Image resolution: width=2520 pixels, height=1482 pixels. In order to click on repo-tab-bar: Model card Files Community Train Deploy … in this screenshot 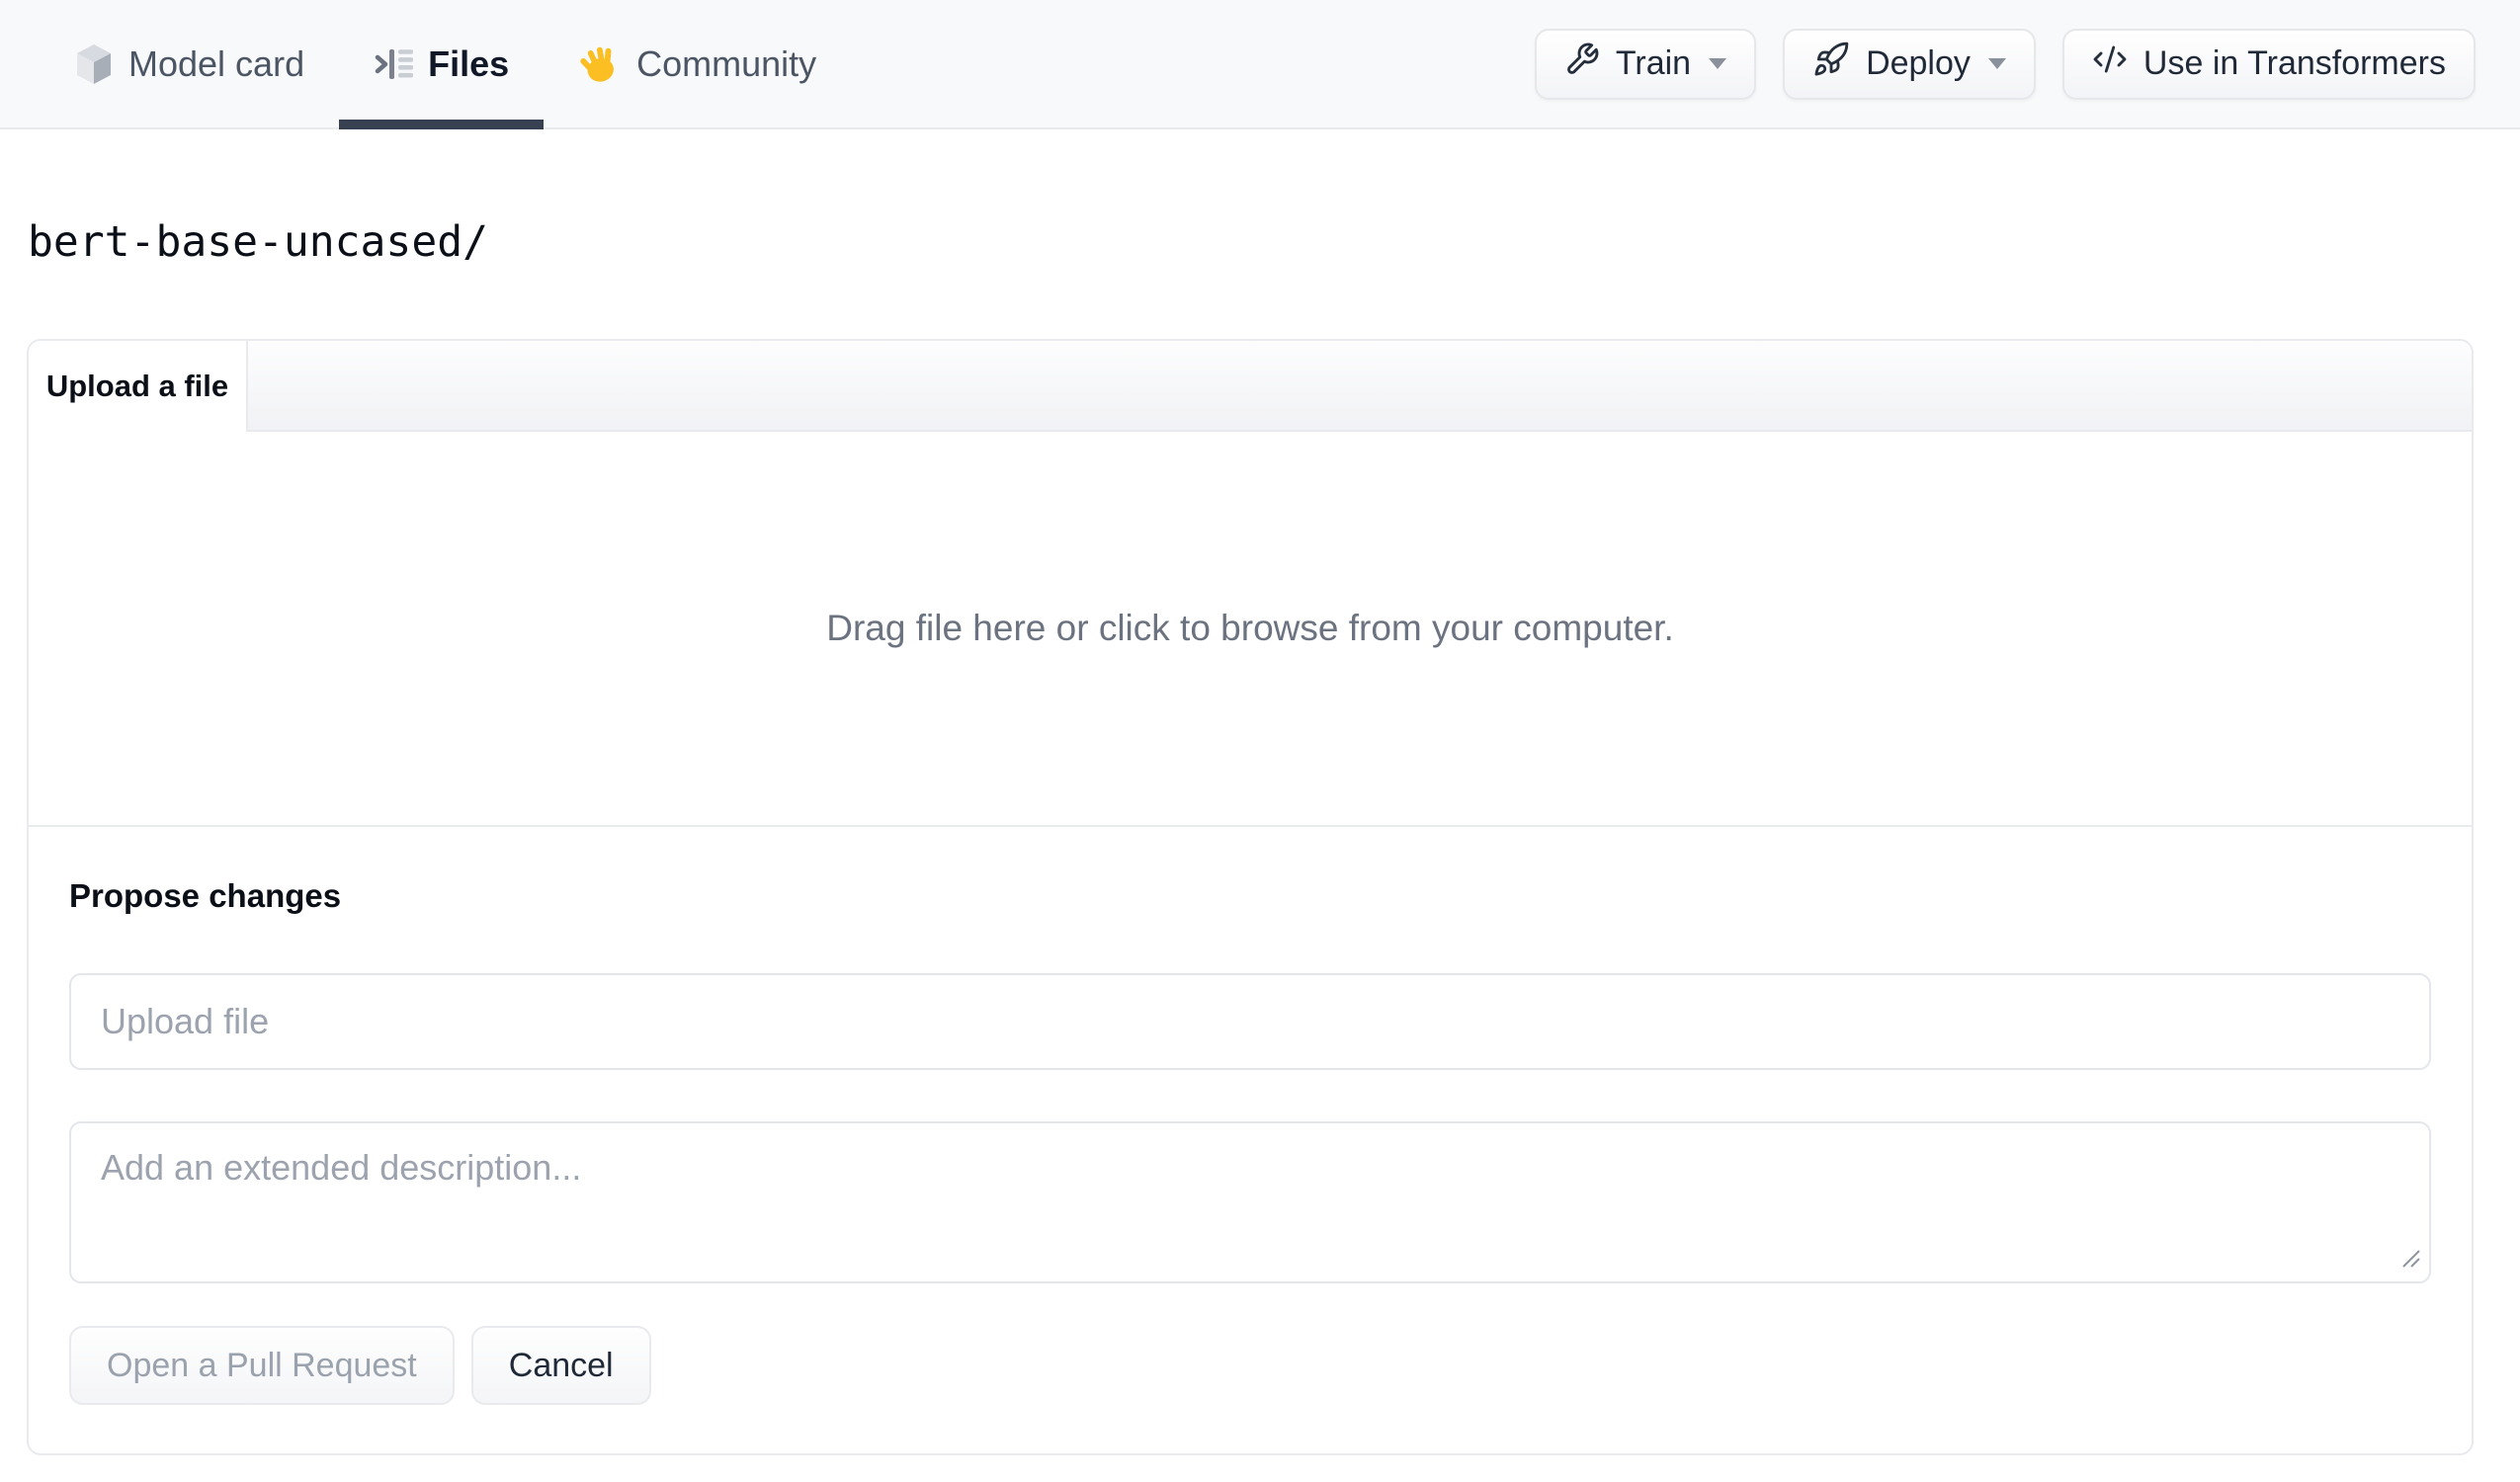, I will do `click(1260, 64)`.